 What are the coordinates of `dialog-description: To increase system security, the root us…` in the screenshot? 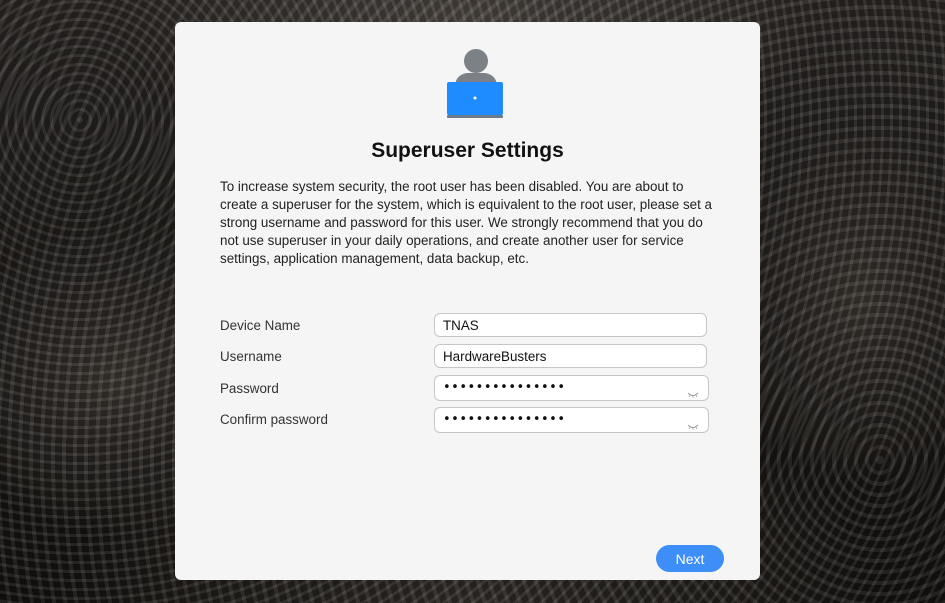 It's located at (466, 222).